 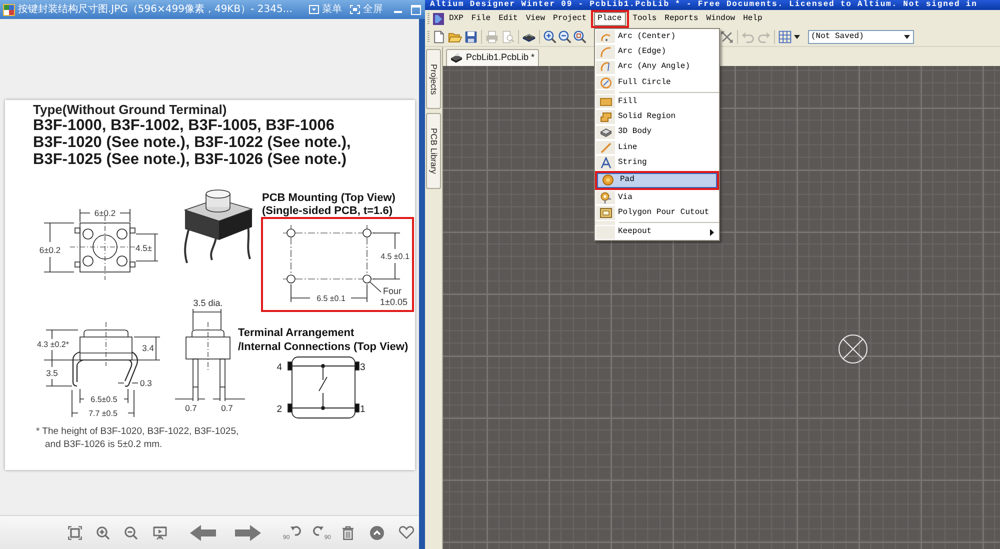 What do you see at coordinates (184, 125) in the screenshot?
I see `model-numbers: B3F-1000, B3F-1002, B3F-1005, B3F-1006` at bounding box center [184, 125].